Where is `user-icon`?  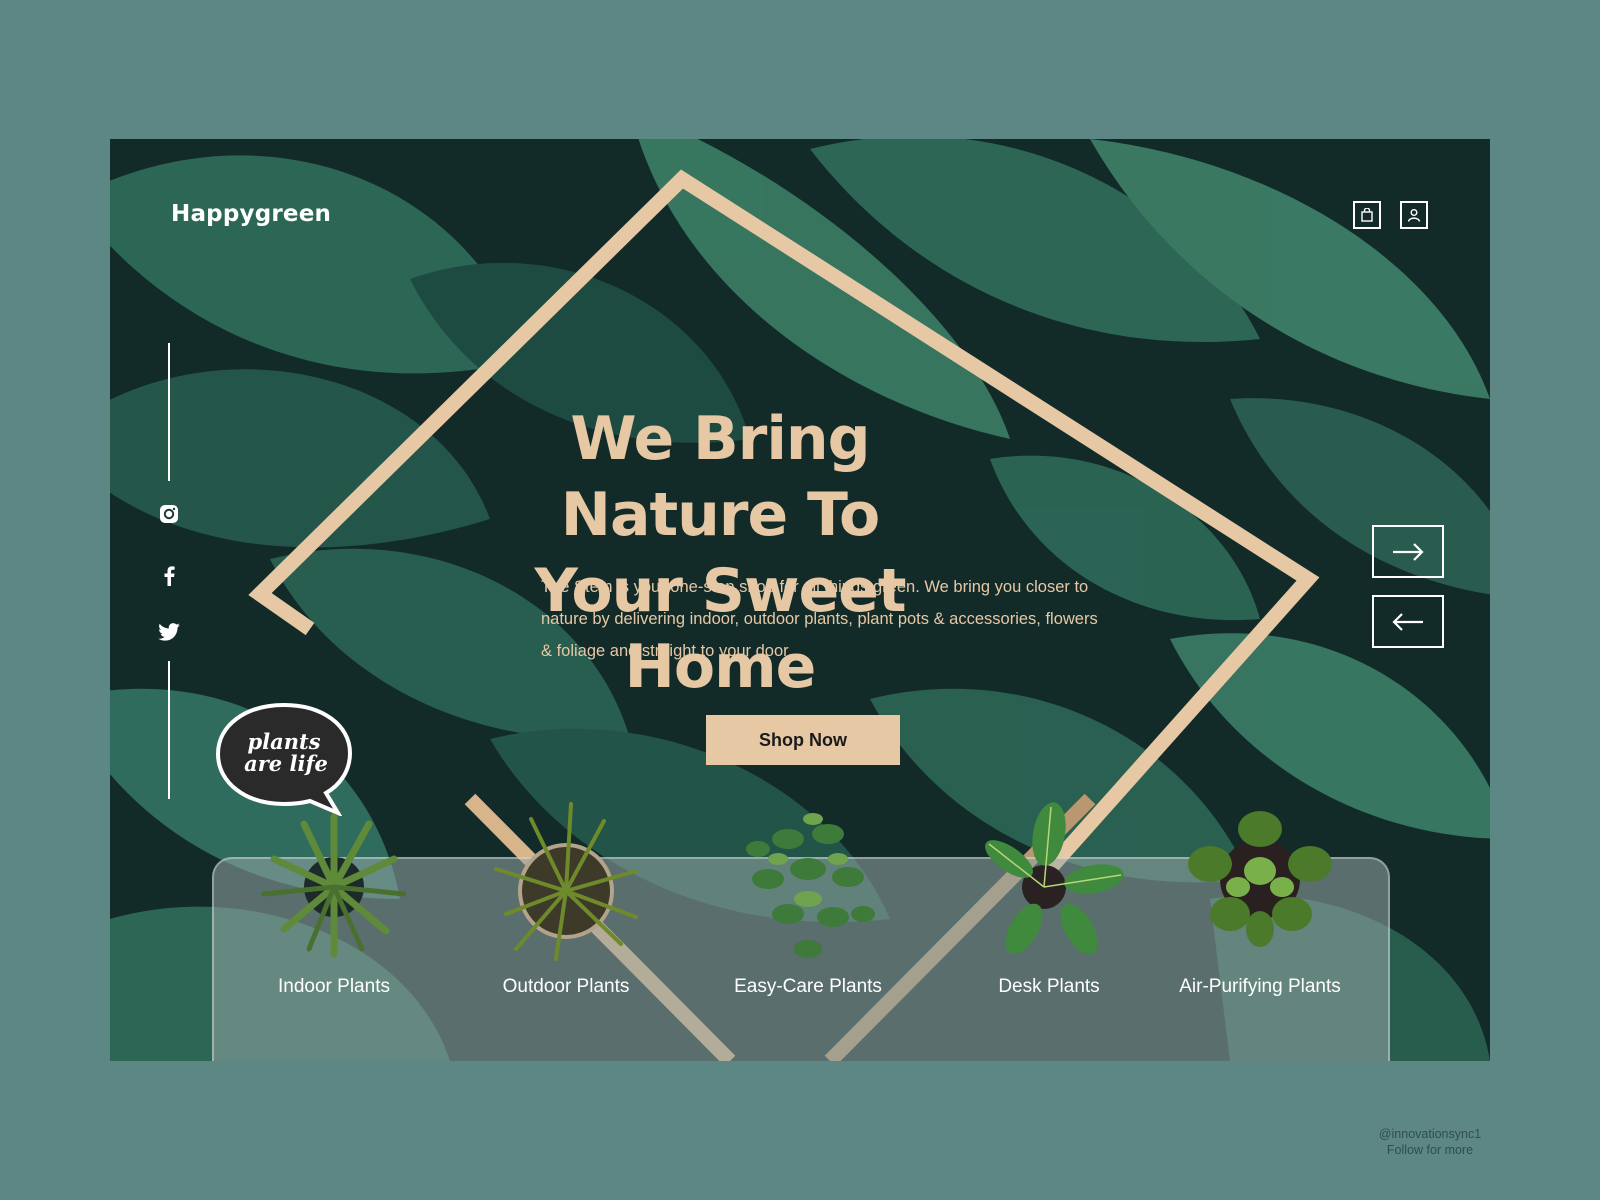 user-icon is located at coordinates (1414, 215).